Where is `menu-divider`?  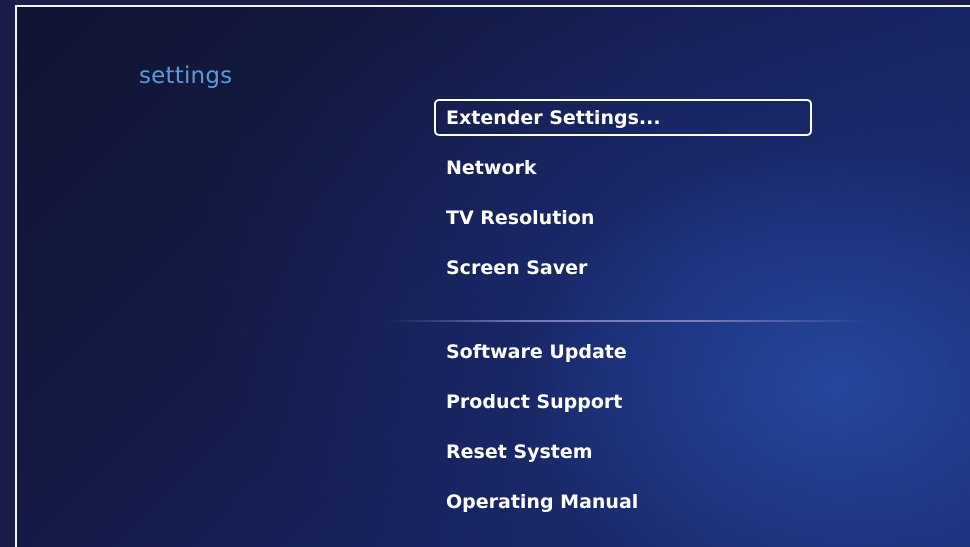
menu-divider is located at coordinates (627, 321).